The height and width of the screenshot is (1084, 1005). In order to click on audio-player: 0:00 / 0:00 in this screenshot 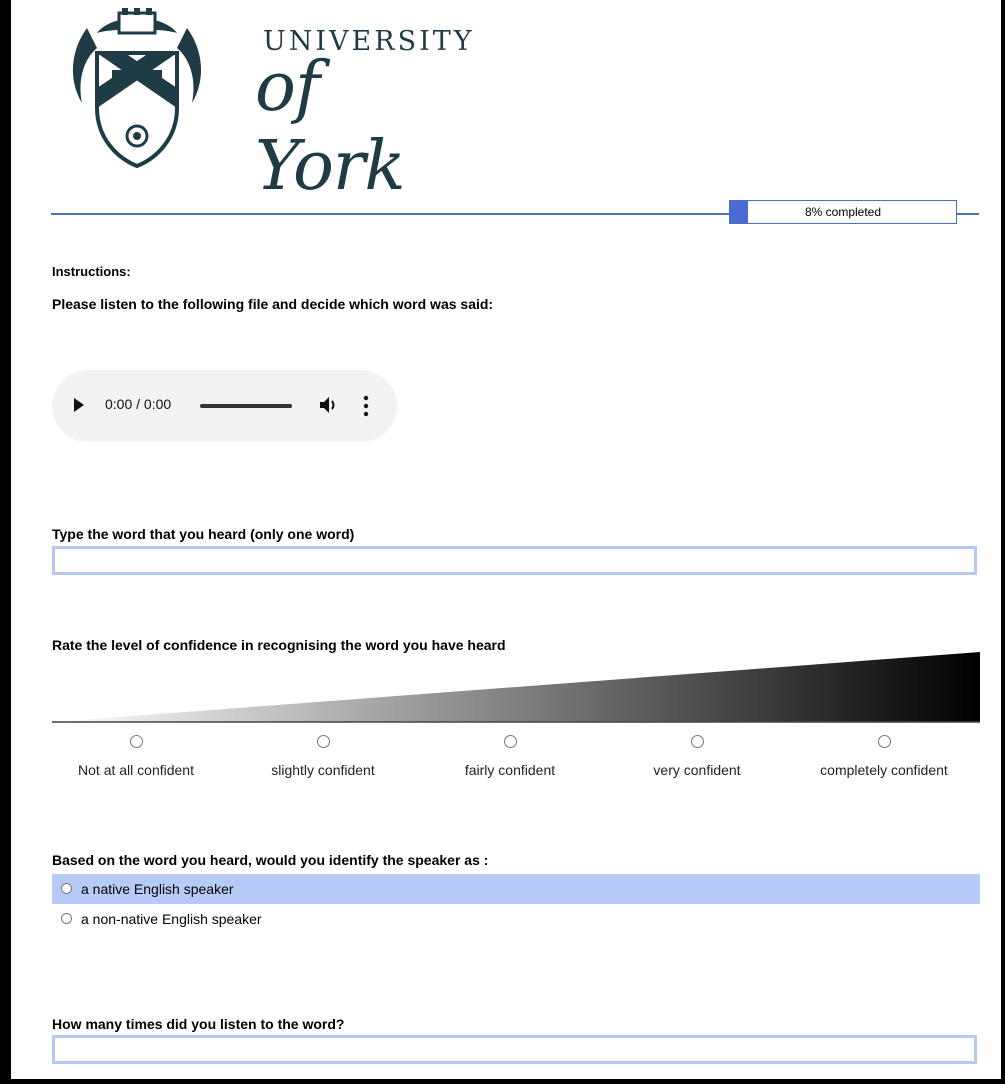, I will do `click(224, 406)`.